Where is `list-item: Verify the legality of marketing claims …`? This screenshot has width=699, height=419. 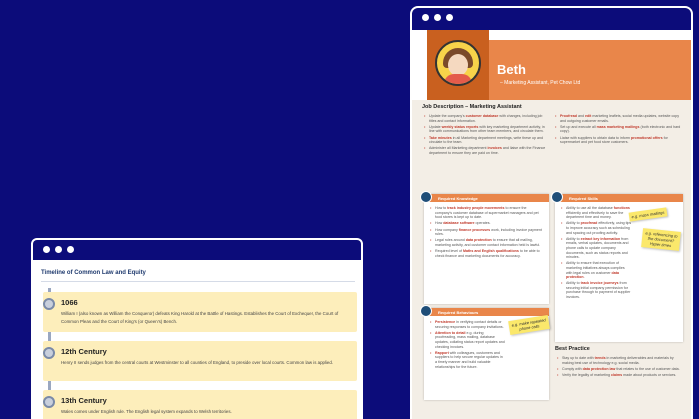
list-item: Verify the legality of marketing claims … is located at coordinates (620, 375).